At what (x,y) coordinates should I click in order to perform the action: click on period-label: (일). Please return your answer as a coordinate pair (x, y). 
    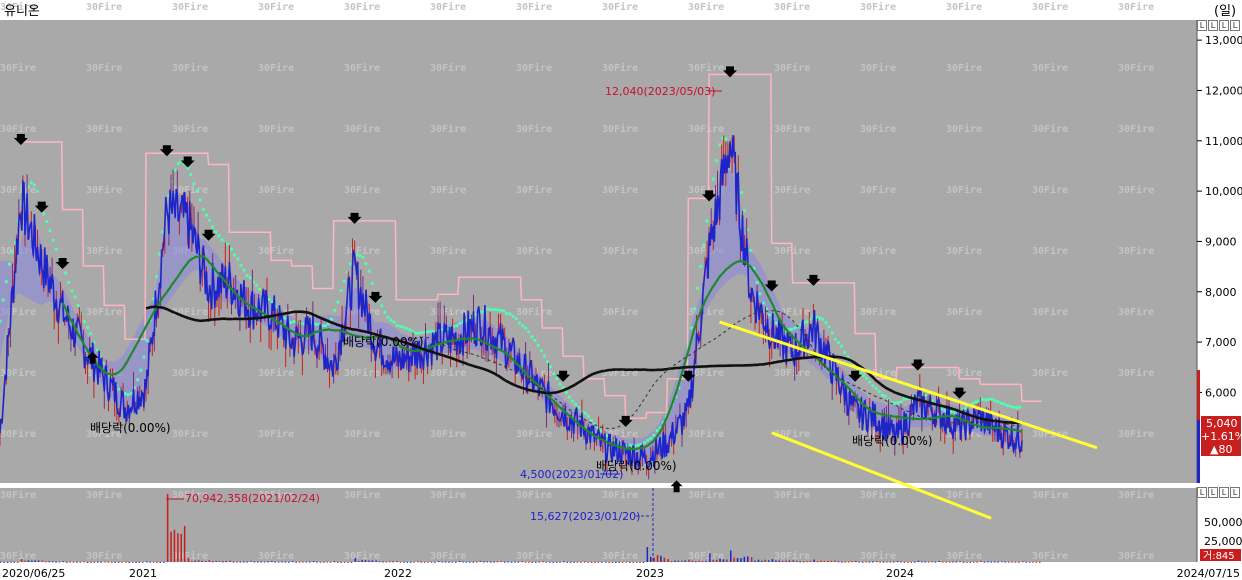
    Looking at the image, I should click on (1225, 11).